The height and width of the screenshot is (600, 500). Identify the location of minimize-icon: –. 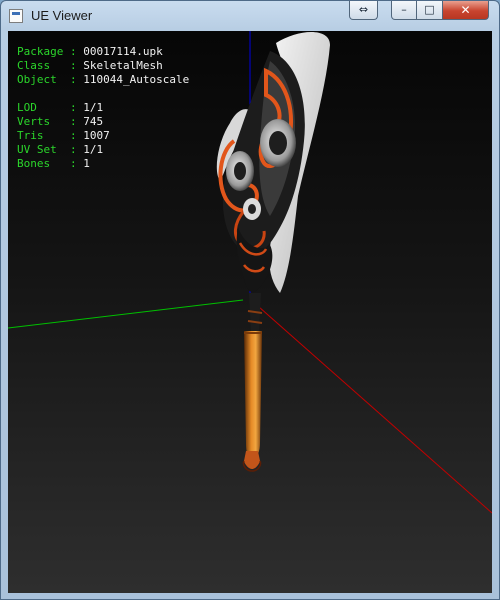
(404, 9).